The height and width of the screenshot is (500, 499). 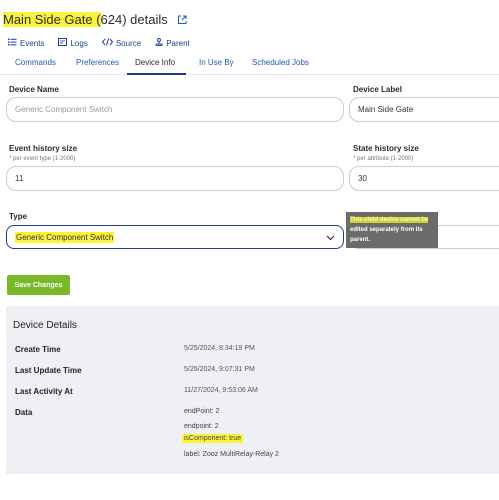 What do you see at coordinates (34, 89) in the screenshot?
I see `device-name-label: Device Name` at bounding box center [34, 89].